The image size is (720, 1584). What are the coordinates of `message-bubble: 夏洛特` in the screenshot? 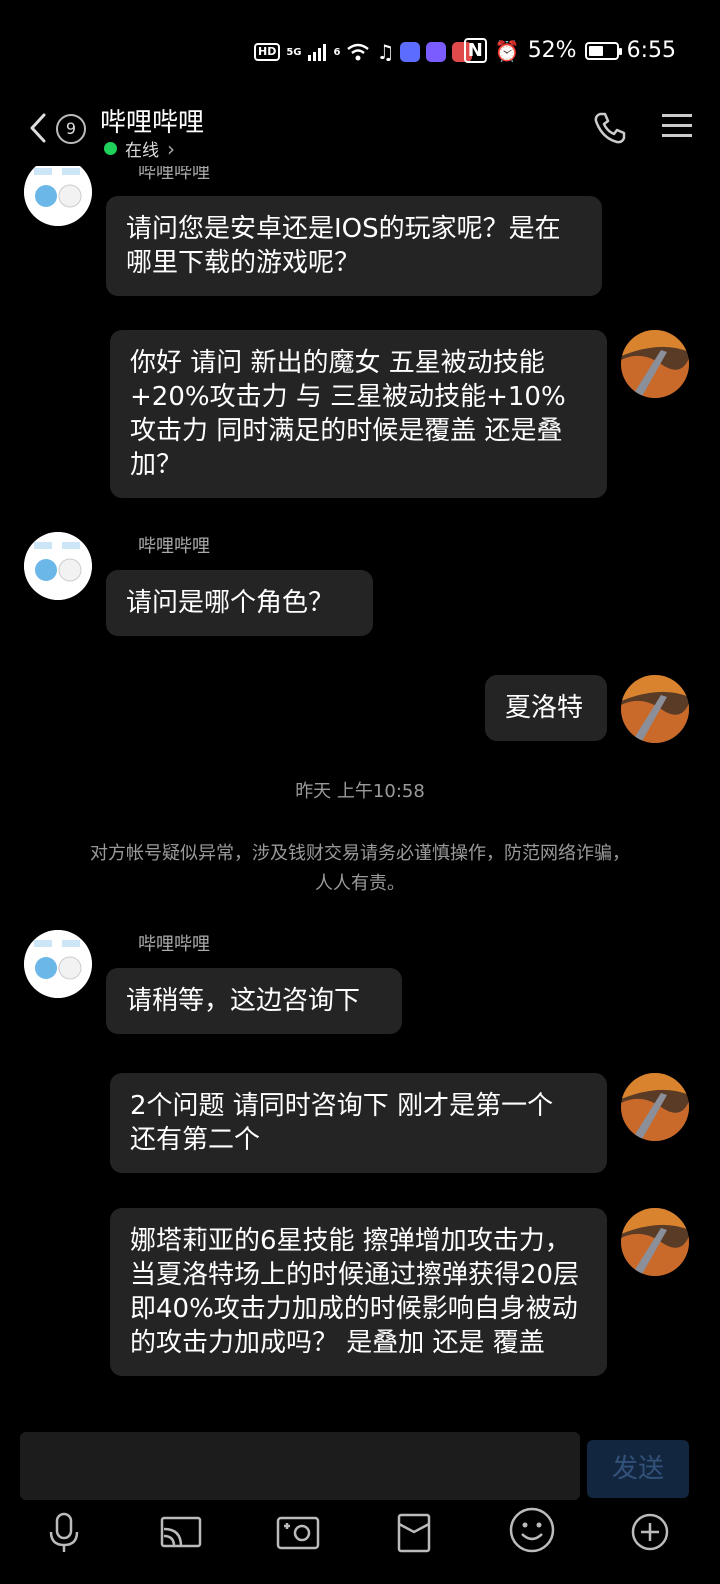 It's located at (546, 708).